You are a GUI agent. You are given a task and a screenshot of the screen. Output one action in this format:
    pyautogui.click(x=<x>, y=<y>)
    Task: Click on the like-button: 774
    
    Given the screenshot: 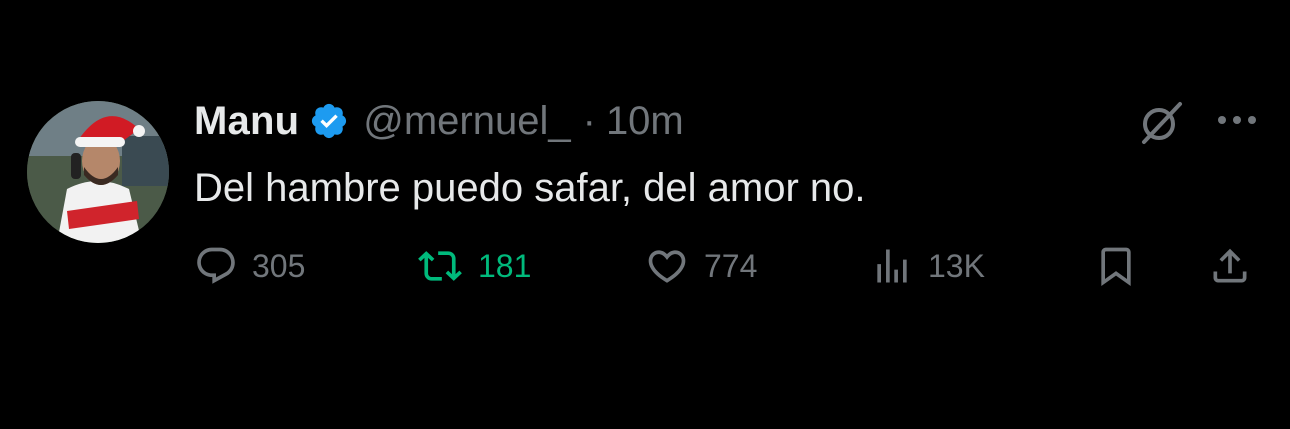 What is the action you would take?
    pyautogui.click(x=700, y=266)
    